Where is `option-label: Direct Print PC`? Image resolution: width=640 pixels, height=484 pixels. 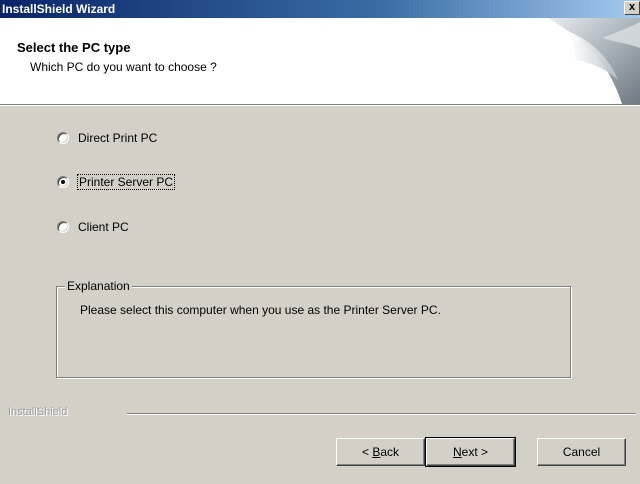 option-label: Direct Print PC is located at coordinates (117, 138).